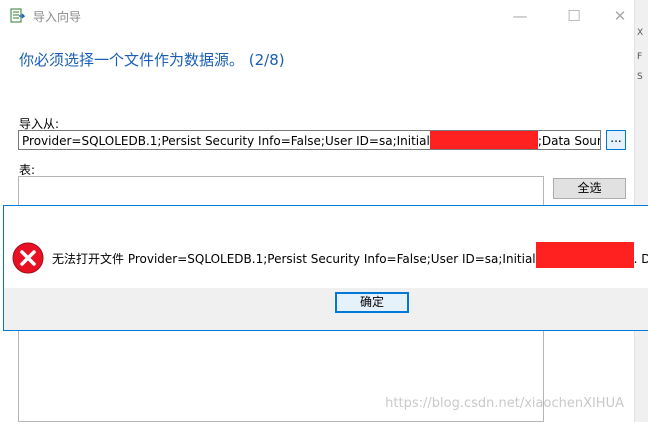  What do you see at coordinates (317, 16) in the screenshot?
I see `title-bar: 导入向导 — ☐ ✕` at bounding box center [317, 16].